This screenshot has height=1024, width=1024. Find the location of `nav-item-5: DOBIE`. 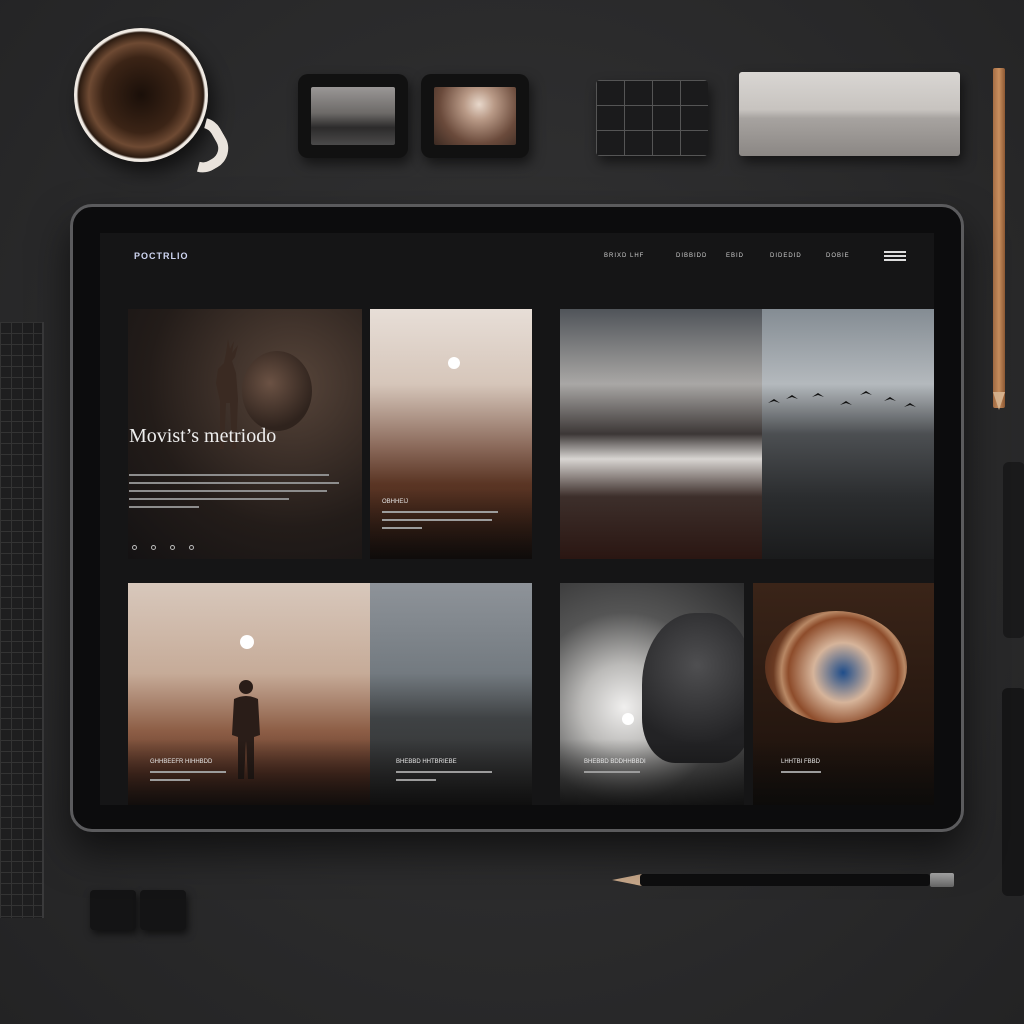

nav-item-5: DOBIE is located at coordinates (838, 256).